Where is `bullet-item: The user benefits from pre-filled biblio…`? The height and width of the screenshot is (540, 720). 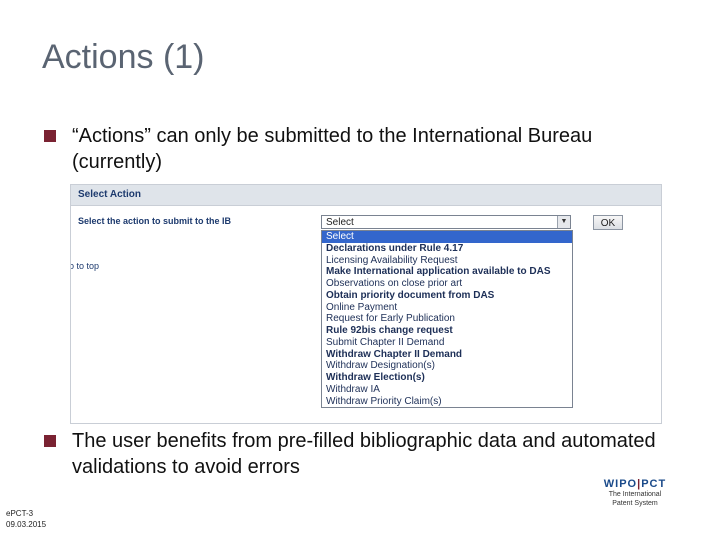 bullet-item: The user benefits from pre-filled biblio… is located at coordinates (354, 454).